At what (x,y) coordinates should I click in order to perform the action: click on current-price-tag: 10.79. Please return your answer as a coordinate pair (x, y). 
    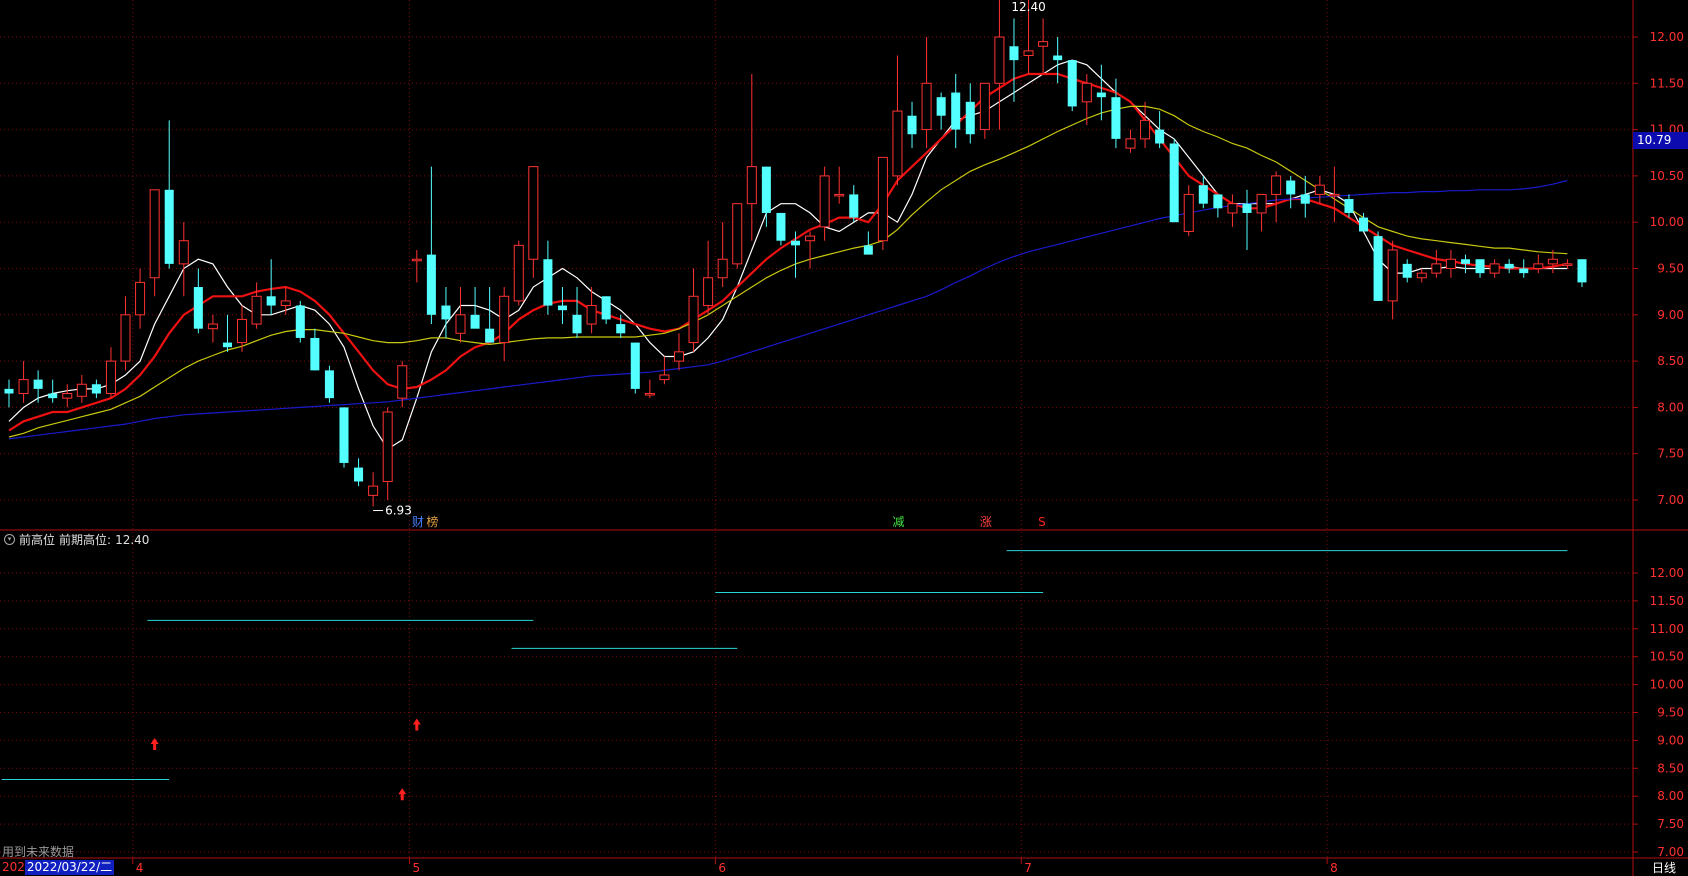
    Looking at the image, I should click on (1660, 140).